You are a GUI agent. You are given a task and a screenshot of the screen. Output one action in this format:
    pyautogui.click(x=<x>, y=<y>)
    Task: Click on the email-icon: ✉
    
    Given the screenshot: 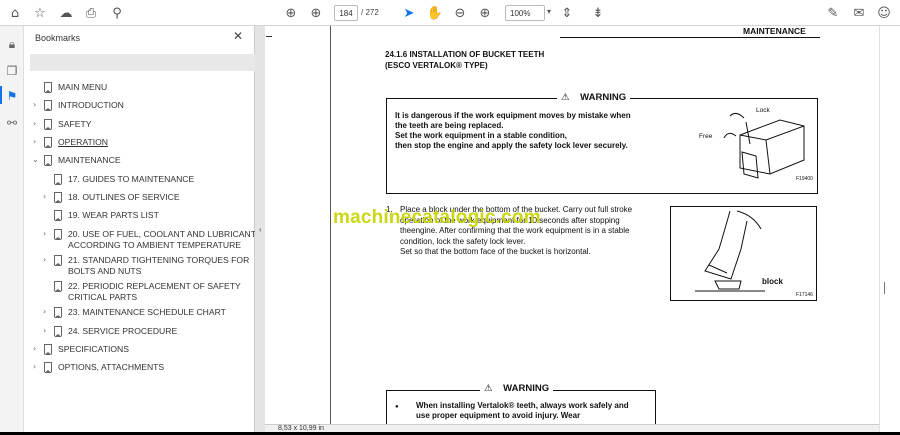 What is the action you would take?
    pyautogui.click(x=859, y=13)
    